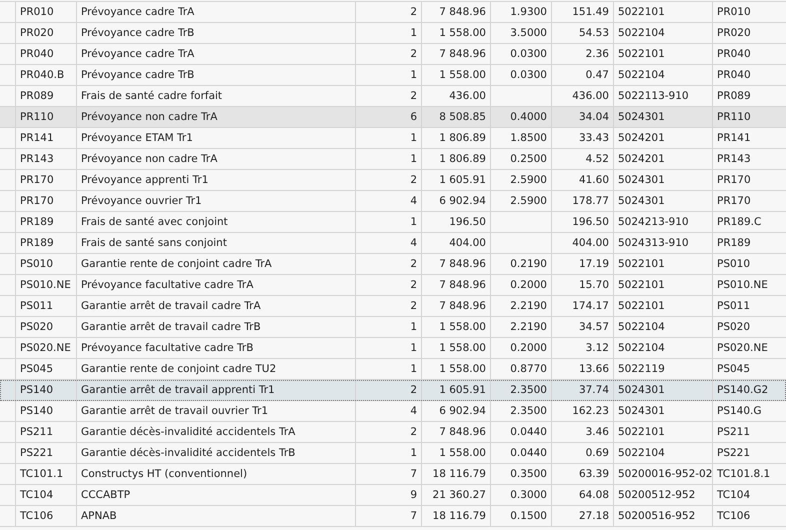 Image resolution: width=786 pixels, height=530 pixels. I want to click on table-cell: 64.08, so click(593, 495).